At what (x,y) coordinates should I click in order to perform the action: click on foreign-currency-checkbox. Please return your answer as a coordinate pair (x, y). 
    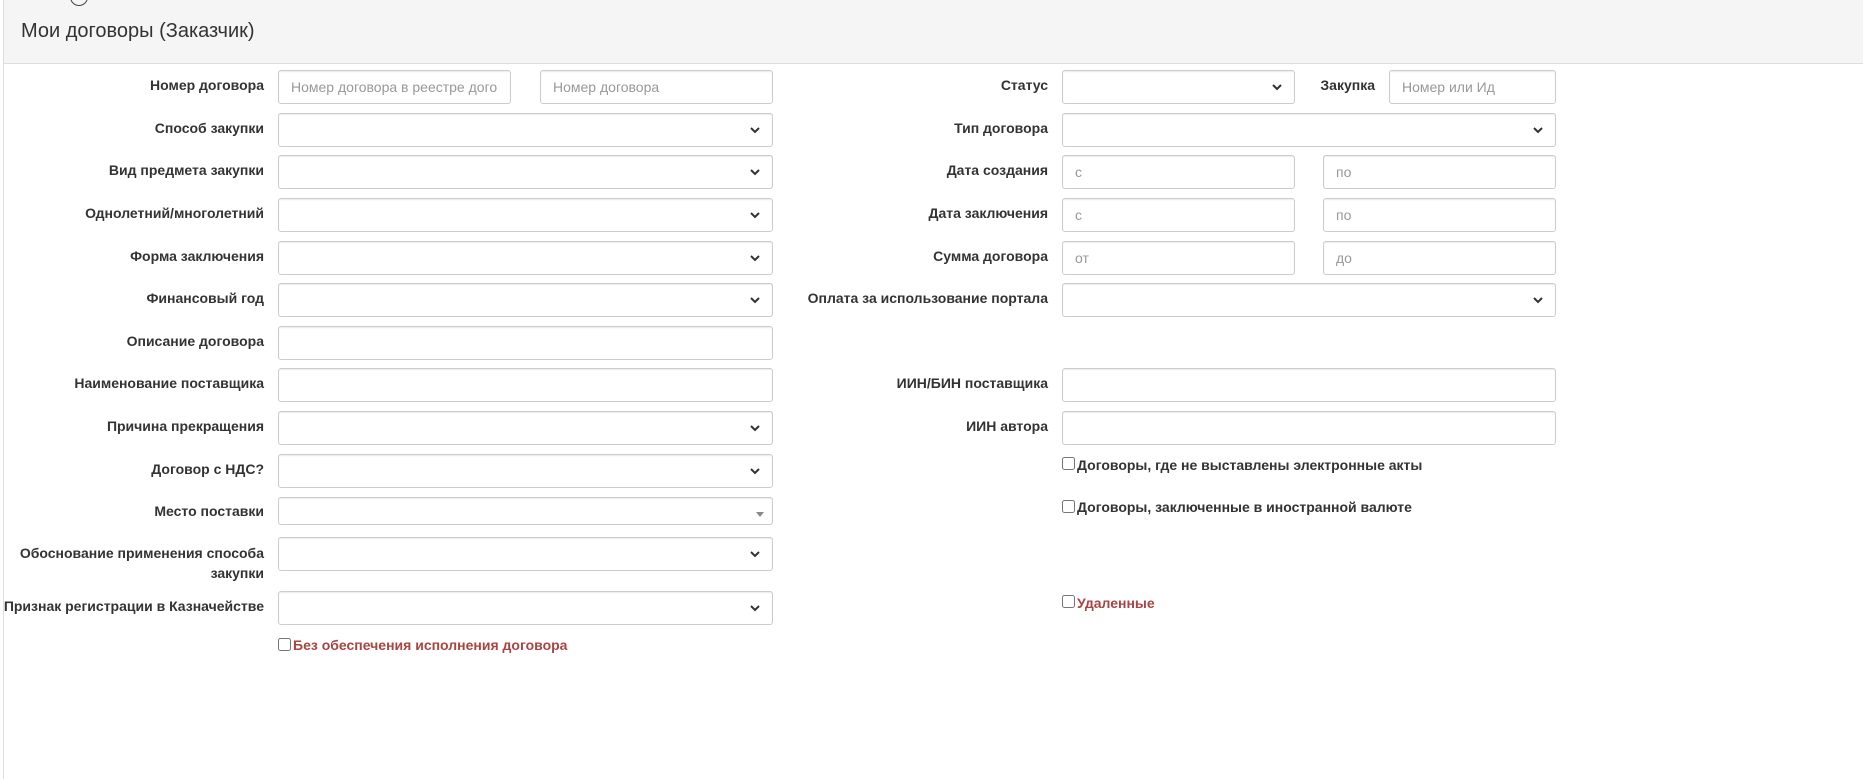
    Looking at the image, I should click on (1068, 506).